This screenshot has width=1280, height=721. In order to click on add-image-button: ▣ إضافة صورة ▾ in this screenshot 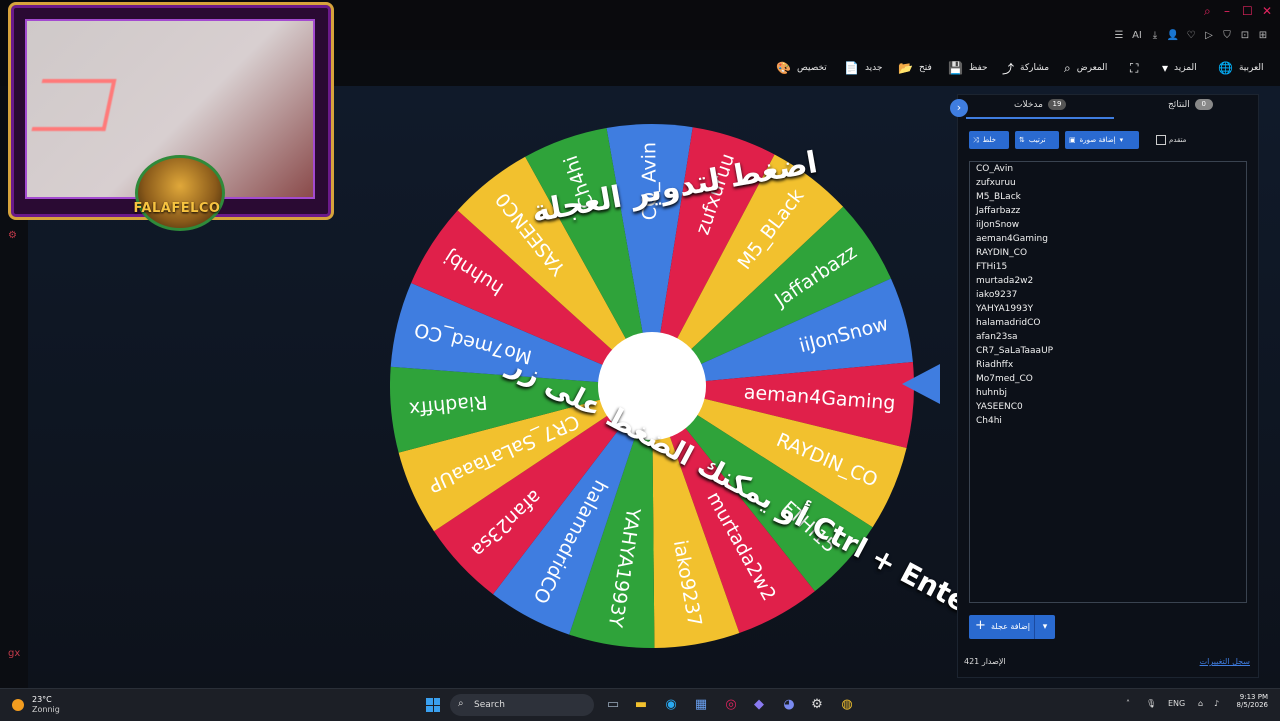, I will do `click(1102, 140)`.